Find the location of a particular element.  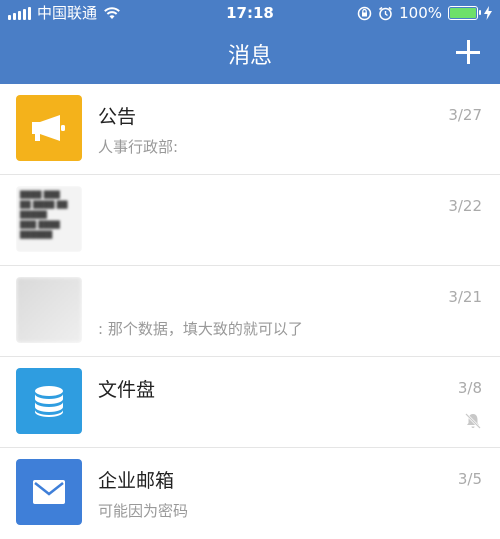

database-icon is located at coordinates (49, 401).